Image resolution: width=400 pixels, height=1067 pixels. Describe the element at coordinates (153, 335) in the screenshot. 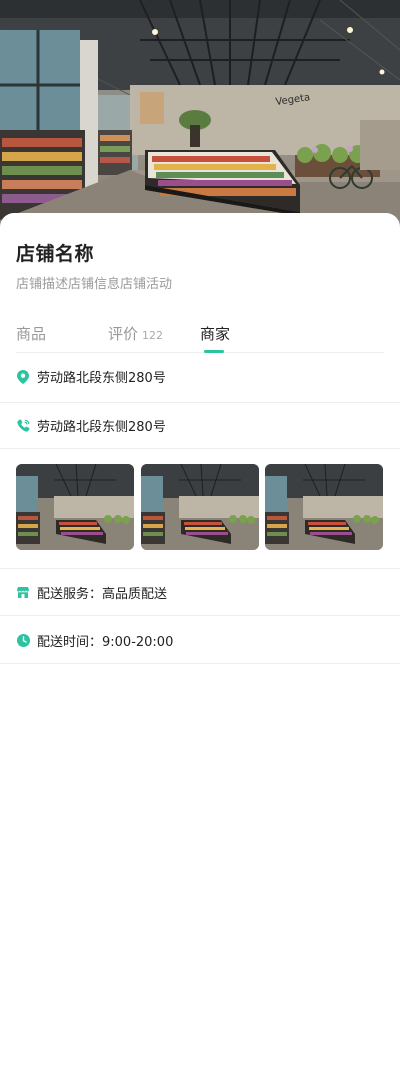

I see `tab-reviews-count: 122` at that location.